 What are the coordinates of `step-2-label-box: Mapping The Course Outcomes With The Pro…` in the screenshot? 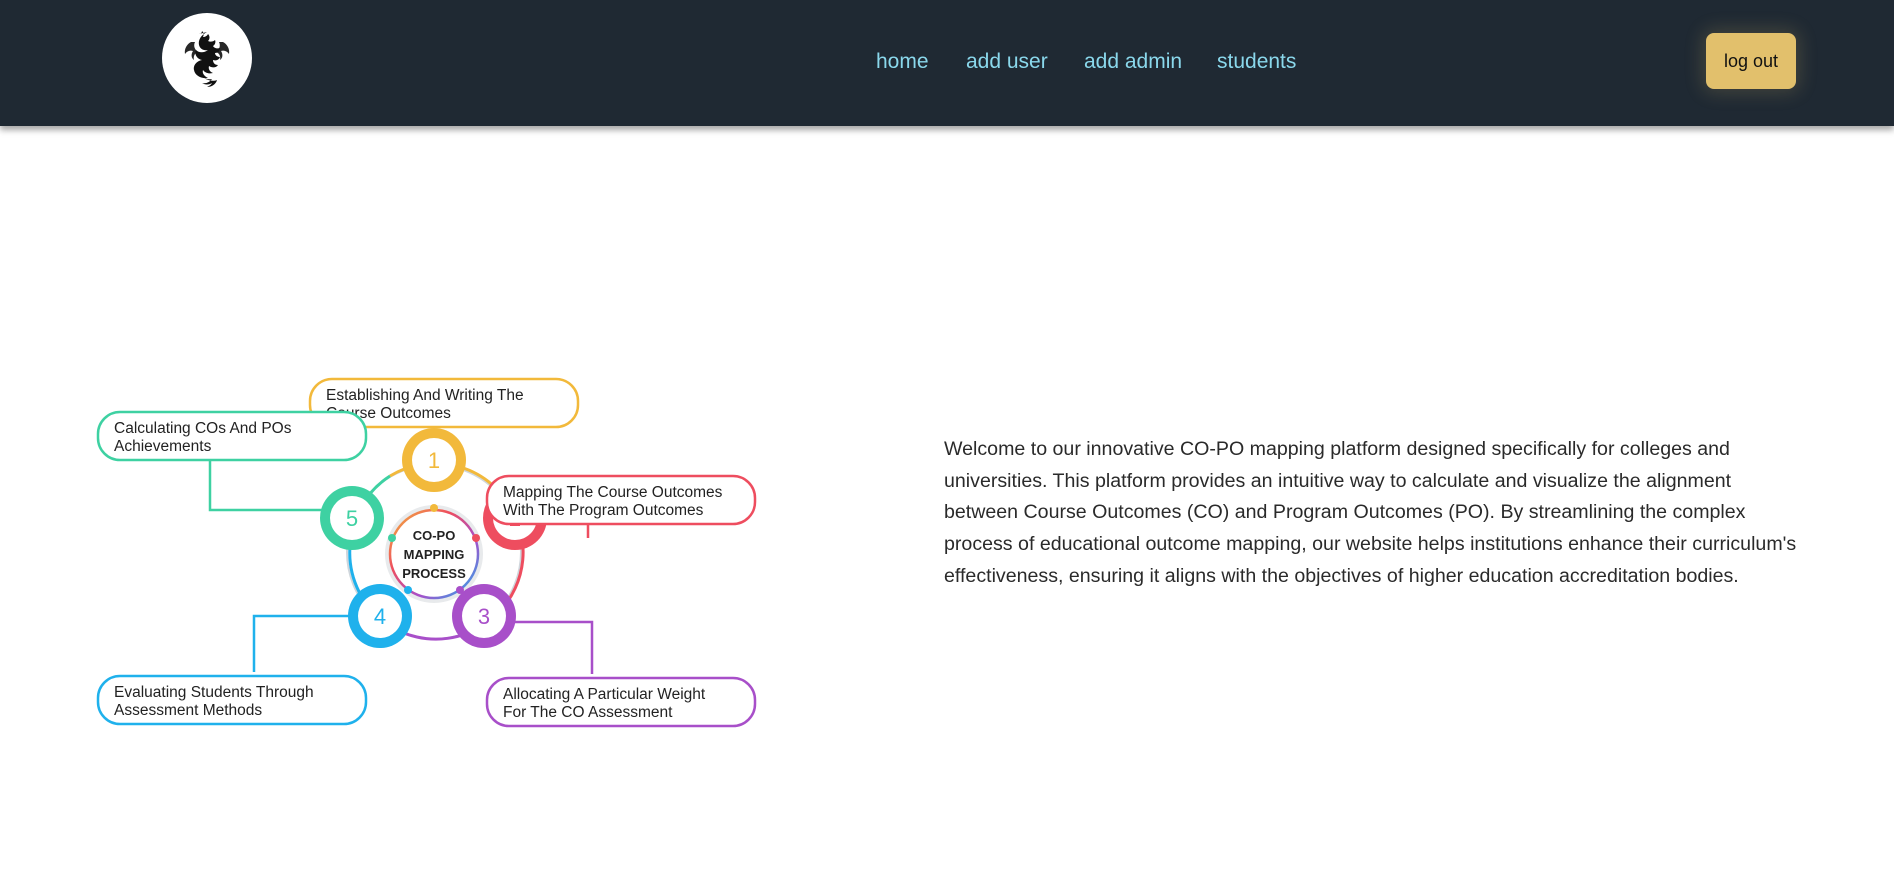 It's located at (621, 500).